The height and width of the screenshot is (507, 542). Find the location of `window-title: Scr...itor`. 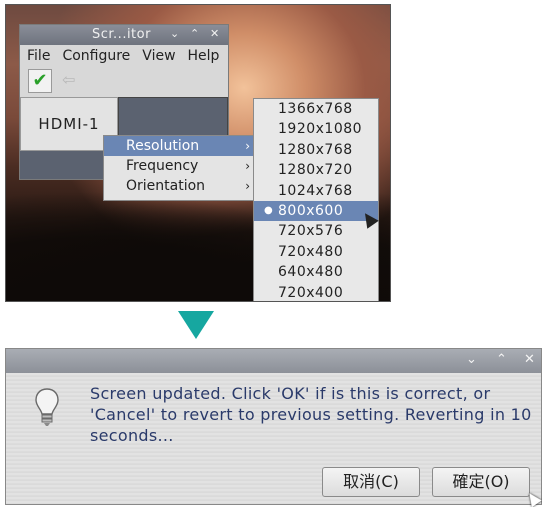

window-title: Scr...itor is located at coordinates (121, 34).